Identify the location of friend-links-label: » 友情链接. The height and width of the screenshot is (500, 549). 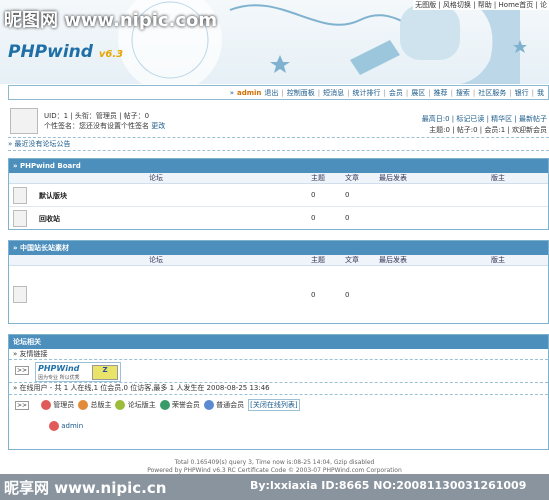
(278, 354).